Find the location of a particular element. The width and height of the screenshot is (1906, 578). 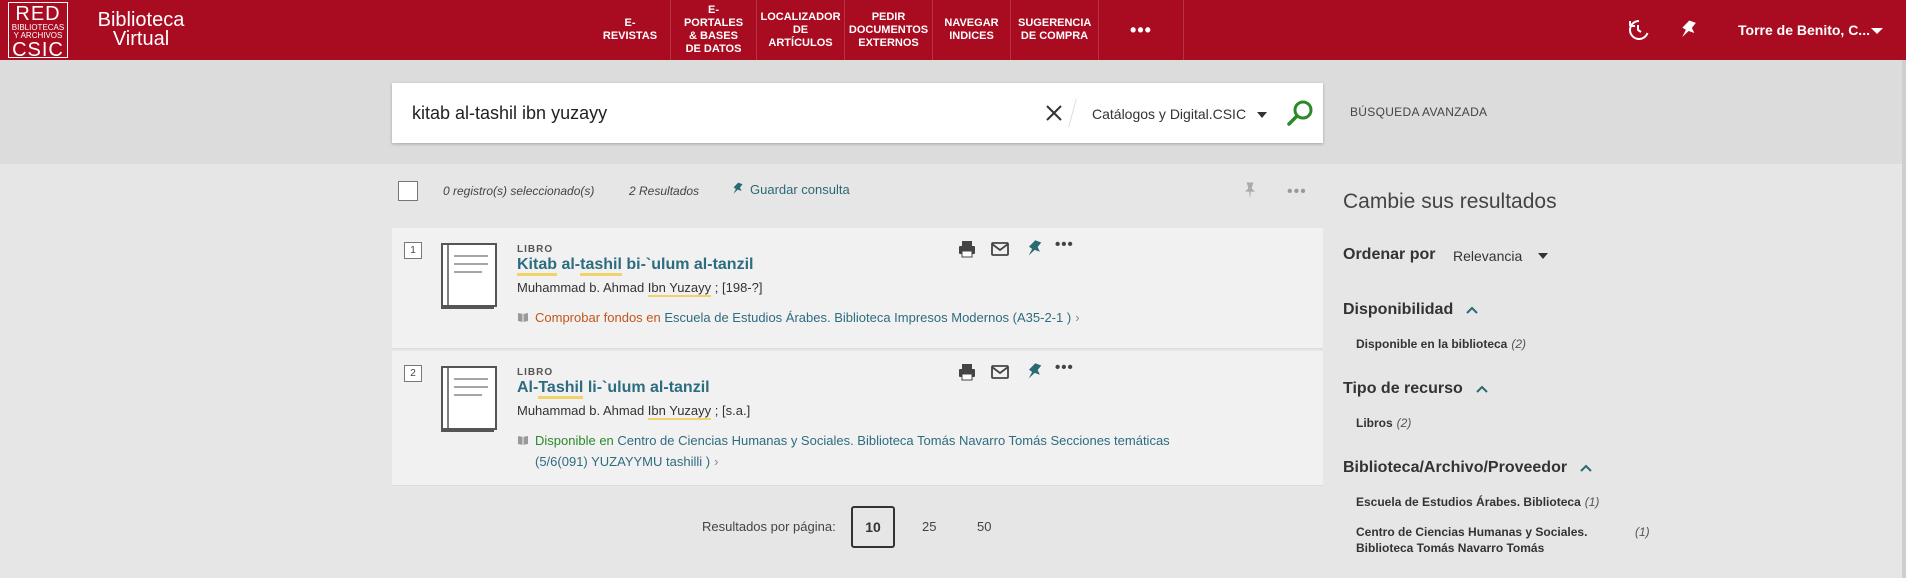

close-icon is located at coordinates (1054, 113).